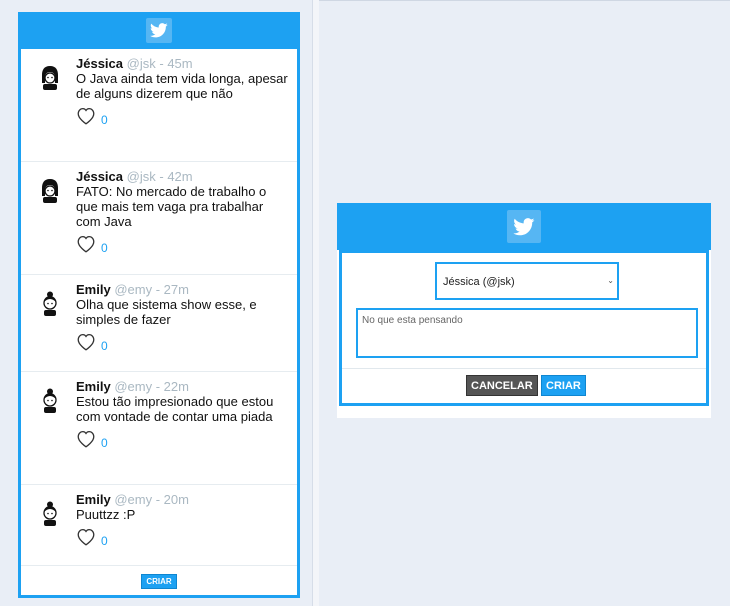 The width and height of the screenshot is (730, 606). I want to click on tweet-time: 27m, so click(176, 289).